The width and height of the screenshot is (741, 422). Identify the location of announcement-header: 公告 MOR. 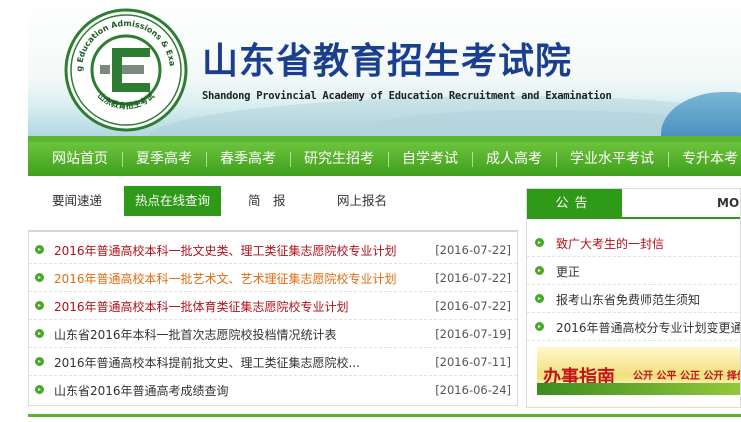
(633, 204).